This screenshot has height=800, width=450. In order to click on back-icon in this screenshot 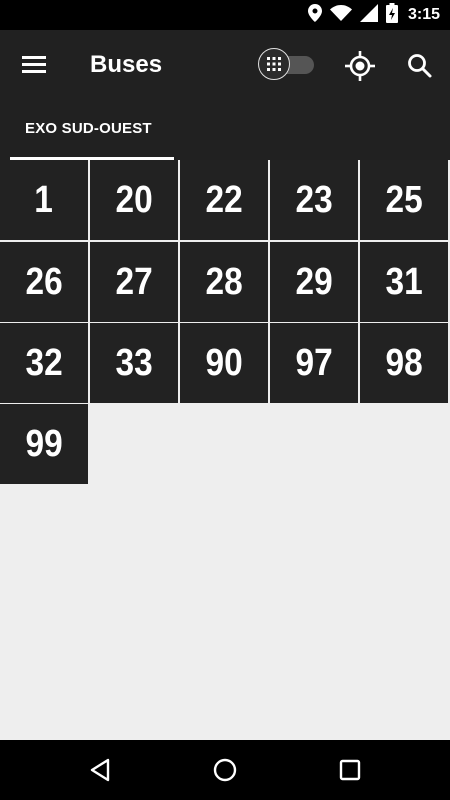, I will do `click(101, 773)`.